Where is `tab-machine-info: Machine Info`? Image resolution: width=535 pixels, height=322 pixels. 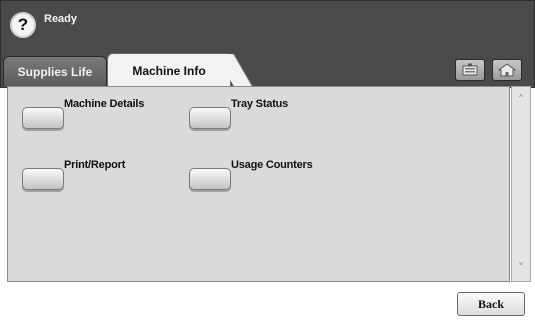 tab-machine-info: Machine Info is located at coordinates (169, 70).